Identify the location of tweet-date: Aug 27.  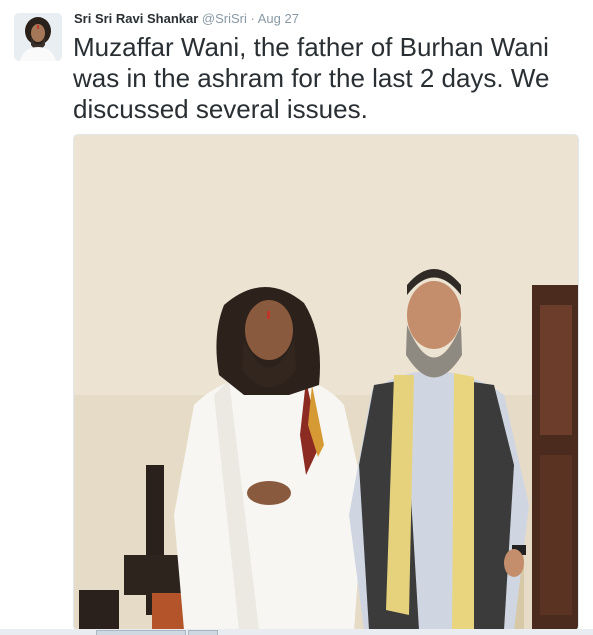
(278, 18).